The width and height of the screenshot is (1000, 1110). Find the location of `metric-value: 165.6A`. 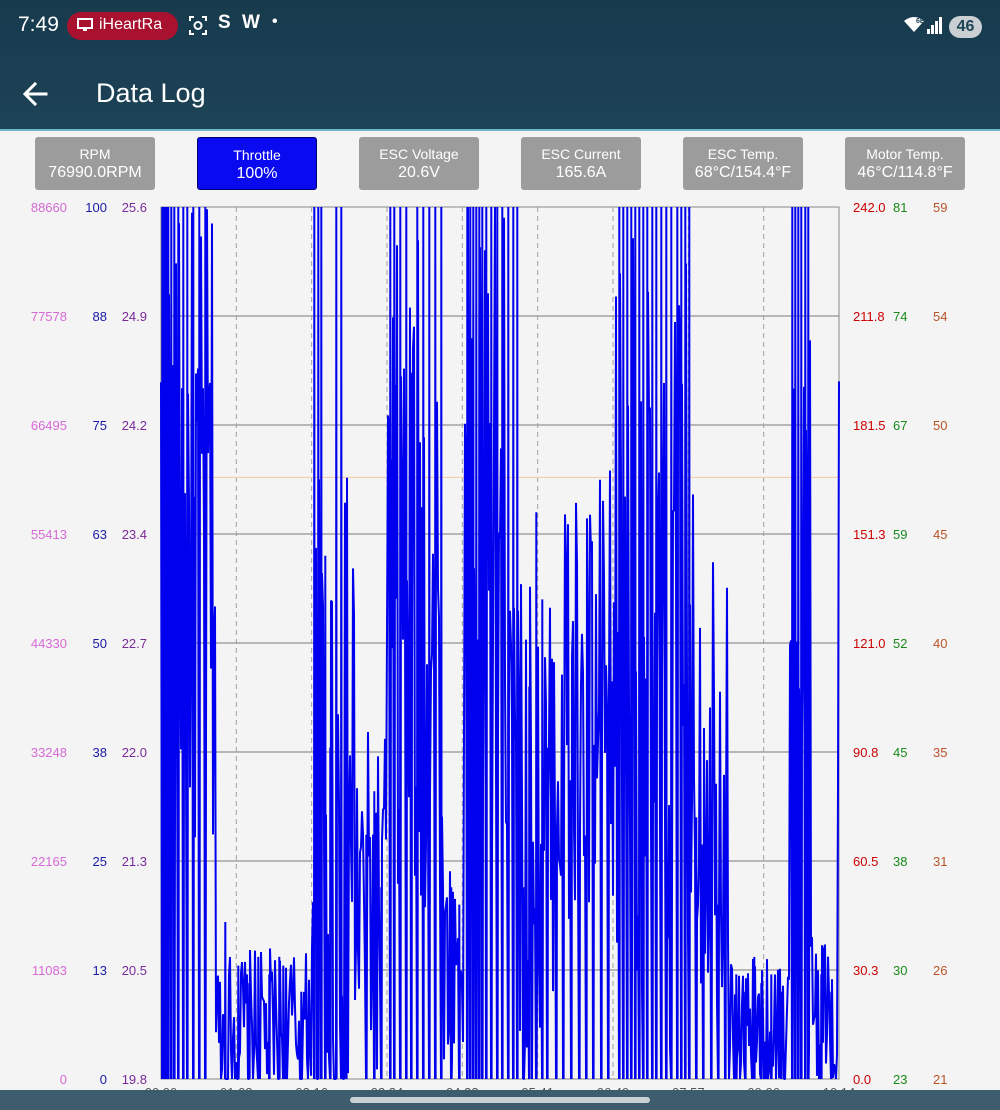

metric-value: 165.6A is located at coordinates (581, 172).